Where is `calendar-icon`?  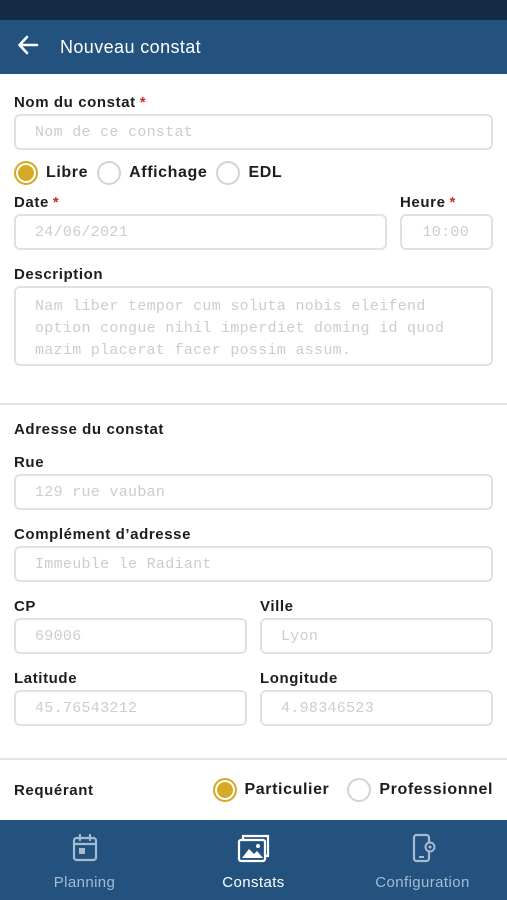
calendar-icon is located at coordinates (85, 850).